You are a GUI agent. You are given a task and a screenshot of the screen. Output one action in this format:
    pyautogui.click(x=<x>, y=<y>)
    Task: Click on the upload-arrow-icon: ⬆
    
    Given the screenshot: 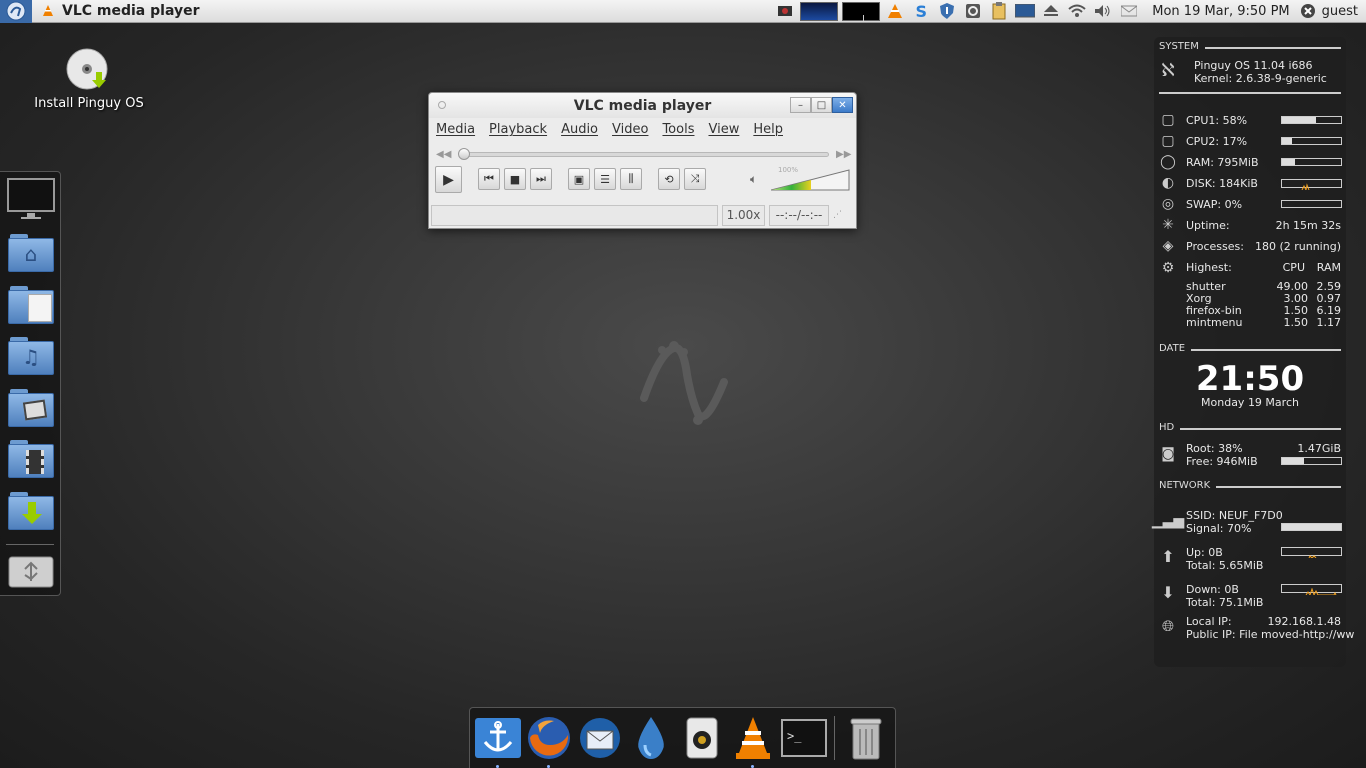 What is the action you would take?
    pyautogui.click(x=1168, y=556)
    